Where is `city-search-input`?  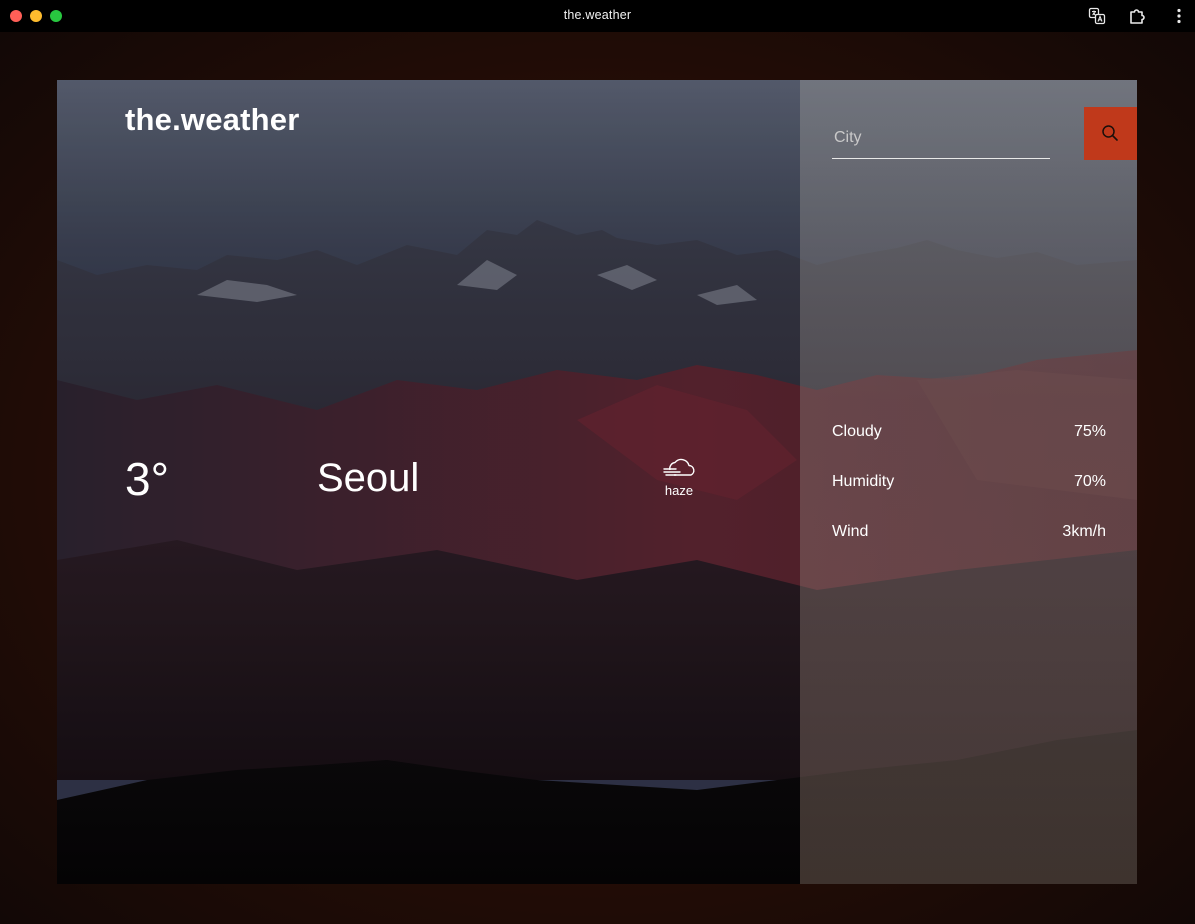 city-search-input is located at coordinates (941, 138).